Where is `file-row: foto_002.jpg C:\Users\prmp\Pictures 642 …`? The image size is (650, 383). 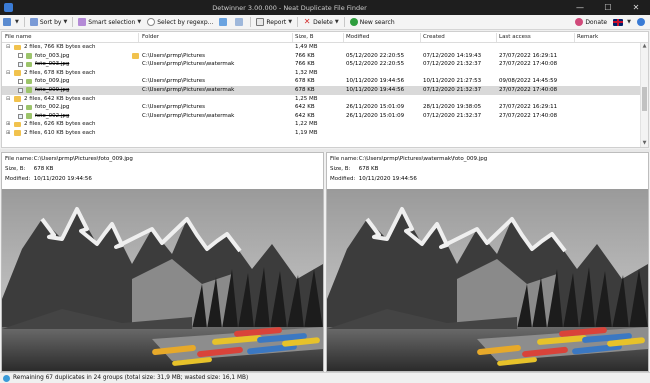 file-row: foto_002.jpg C:\Users\prmp\Pictures 642 … is located at coordinates (325, 107).